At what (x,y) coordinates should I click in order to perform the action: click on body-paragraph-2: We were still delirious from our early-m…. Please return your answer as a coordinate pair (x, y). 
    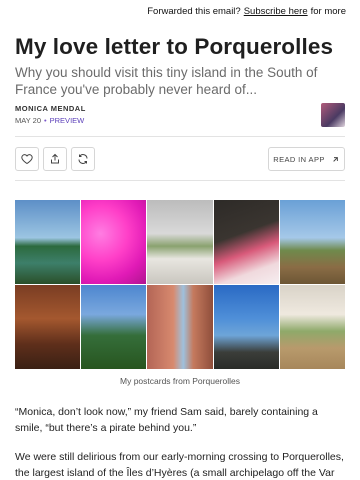
    Looking at the image, I should click on (179, 465).